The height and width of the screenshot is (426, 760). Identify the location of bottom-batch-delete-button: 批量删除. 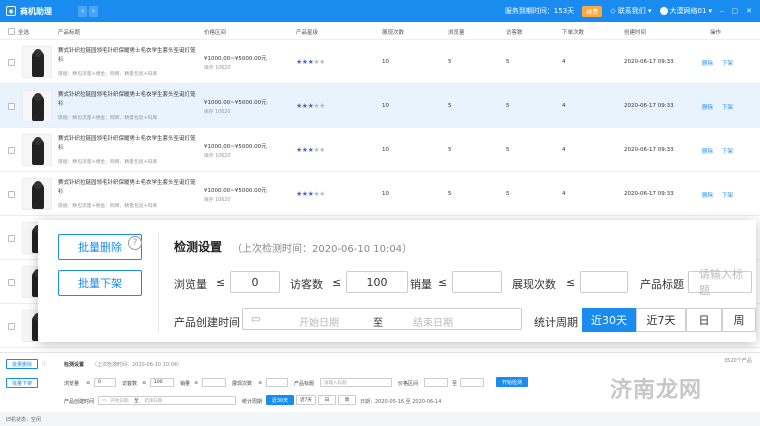
(22, 364).